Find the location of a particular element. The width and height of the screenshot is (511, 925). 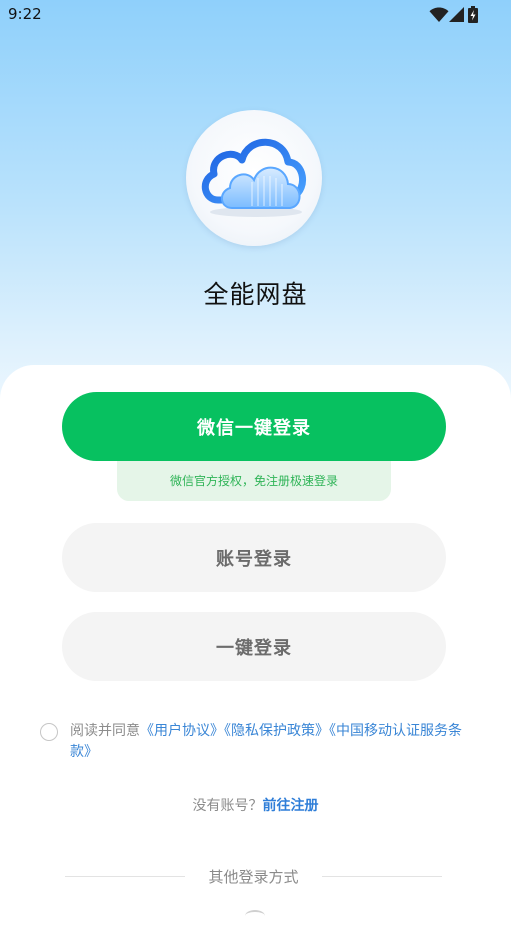

other-login-icon is located at coordinates (255, 916).